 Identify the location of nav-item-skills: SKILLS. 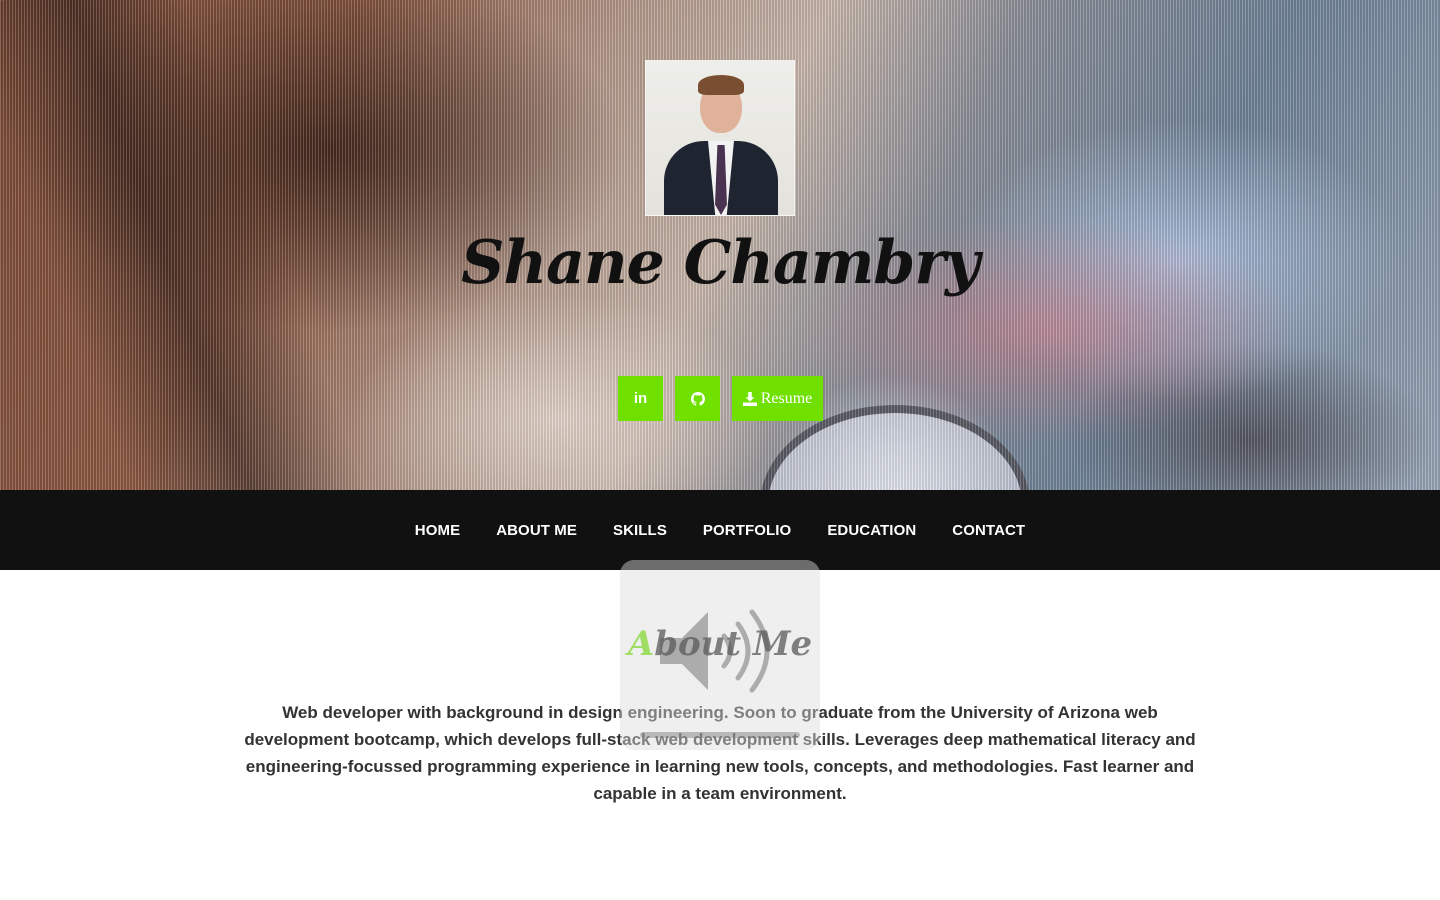
(640, 530).